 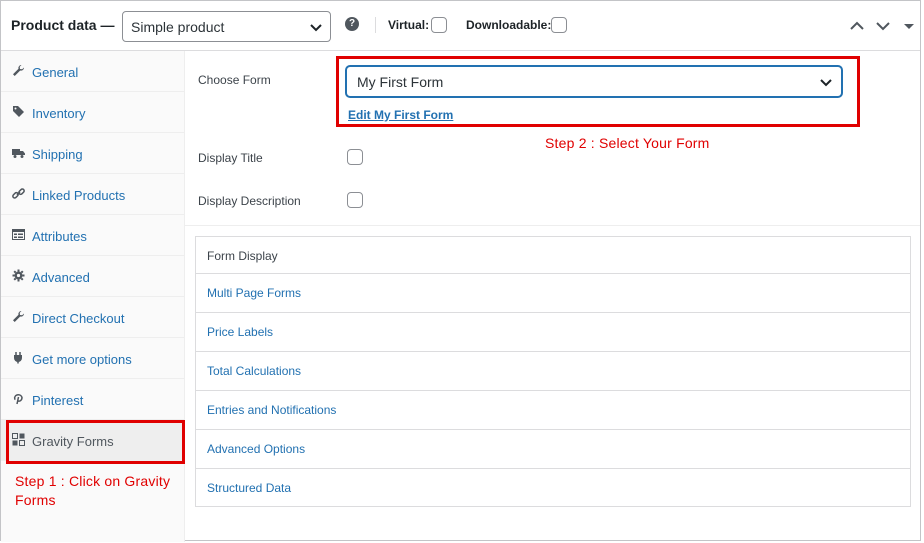 I want to click on tab-label: Direct Checkout, so click(x=78, y=318).